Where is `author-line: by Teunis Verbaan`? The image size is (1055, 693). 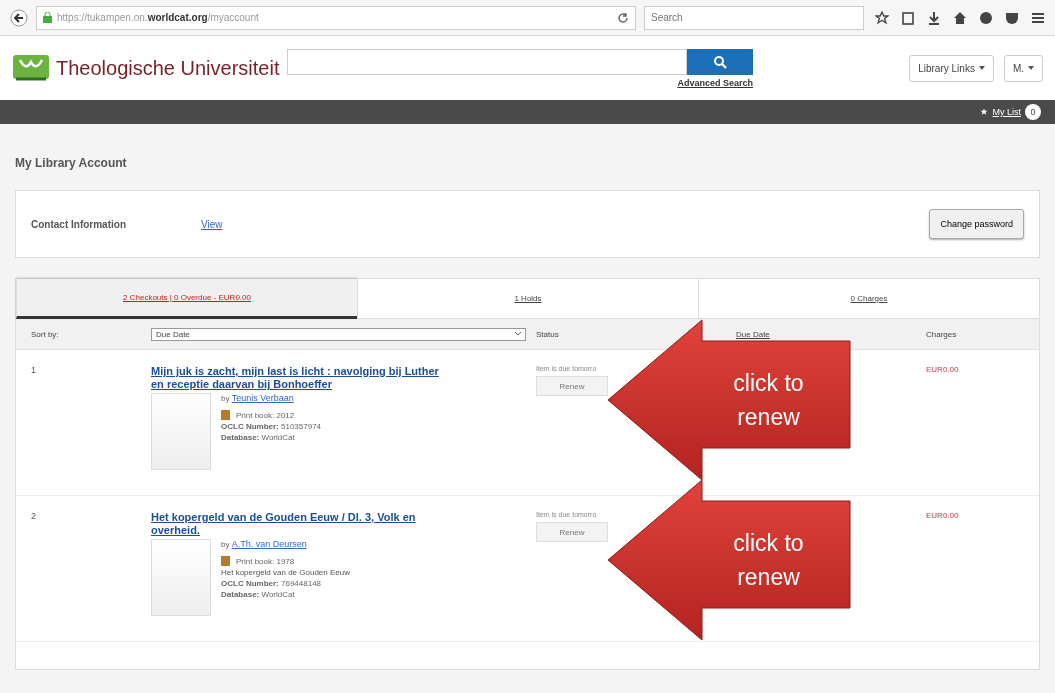 author-line: by Teunis Verbaan is located at coordinates (258, 398).